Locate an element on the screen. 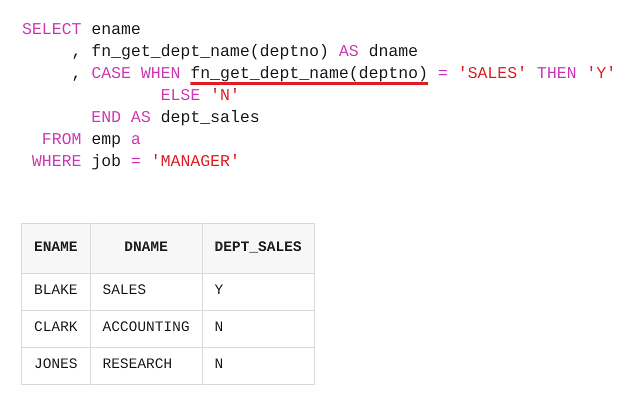  code-line: END AS dept_sales is located at coordinates (175, 118).